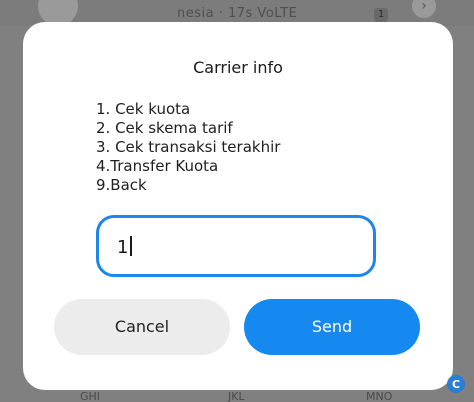 The width and height of the screenshot is (474, 402). What do you see at coordinates (332, 327) in the screenshot?
I see `send-button: Send` at bounding box center [332, 327].